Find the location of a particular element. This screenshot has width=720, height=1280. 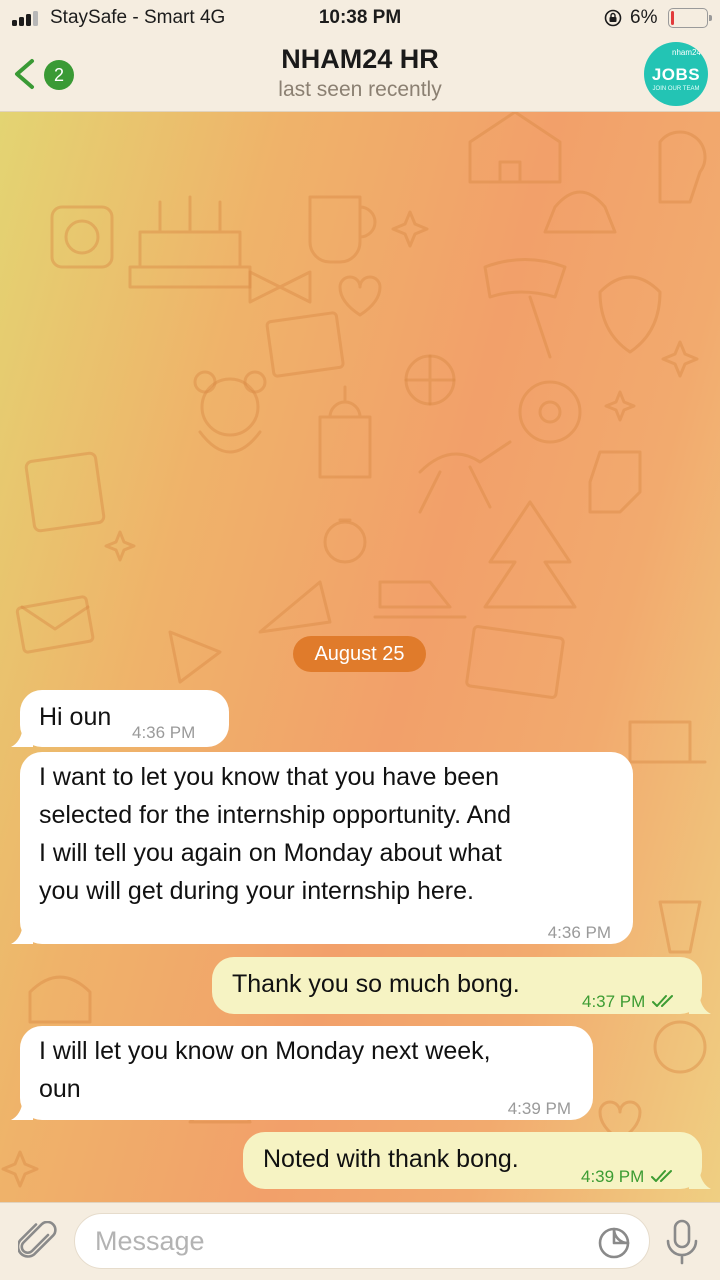

avatar-brand-text: nham24 is located at coordinates (686, 52).